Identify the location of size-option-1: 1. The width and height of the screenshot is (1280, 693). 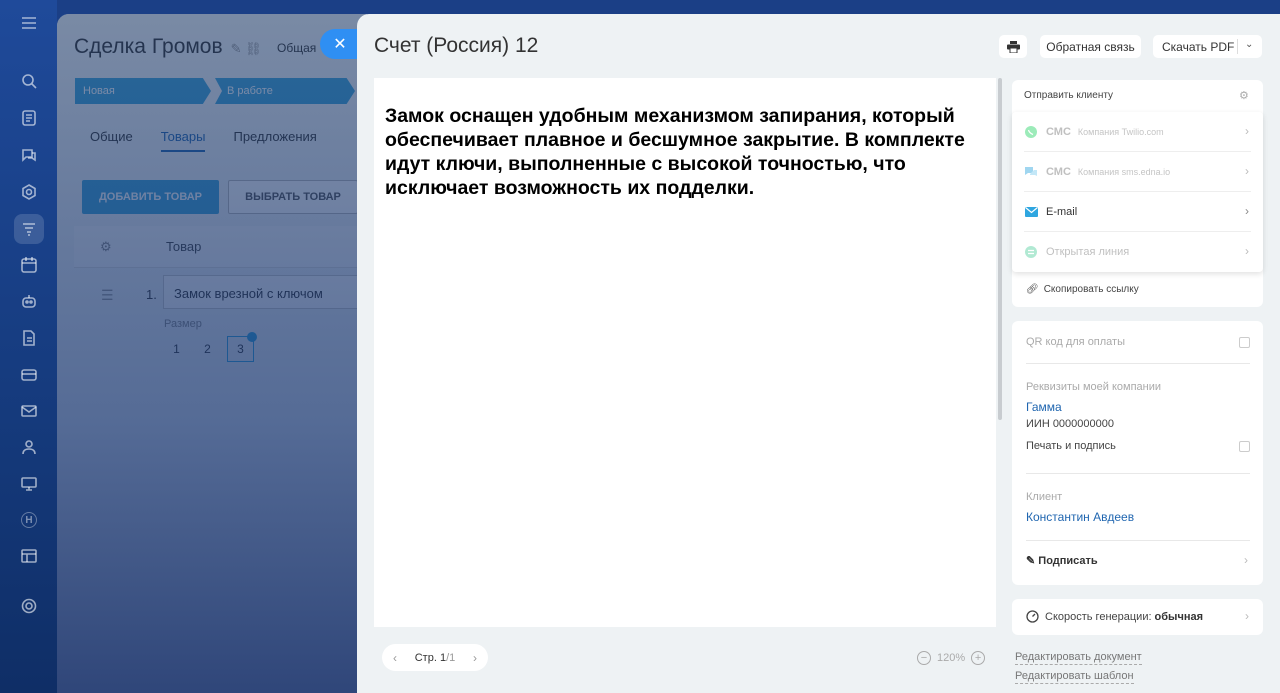
(176, 349).